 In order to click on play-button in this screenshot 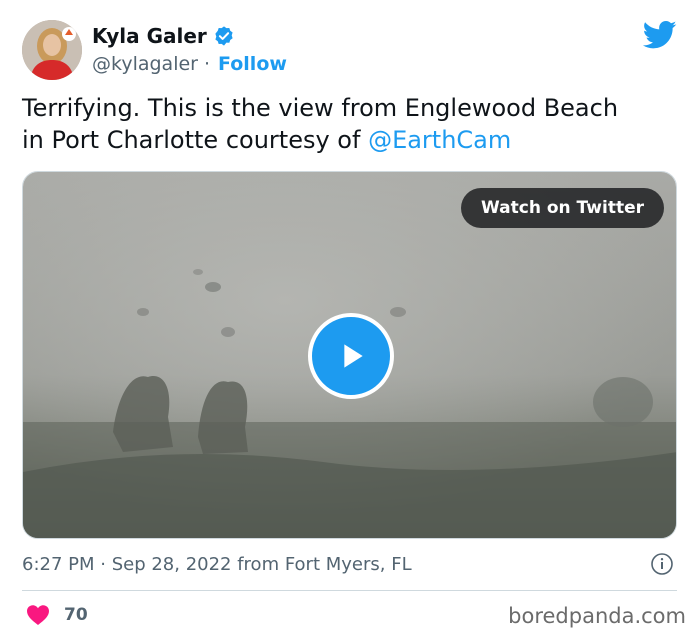, I will do `click(351, 356)`.